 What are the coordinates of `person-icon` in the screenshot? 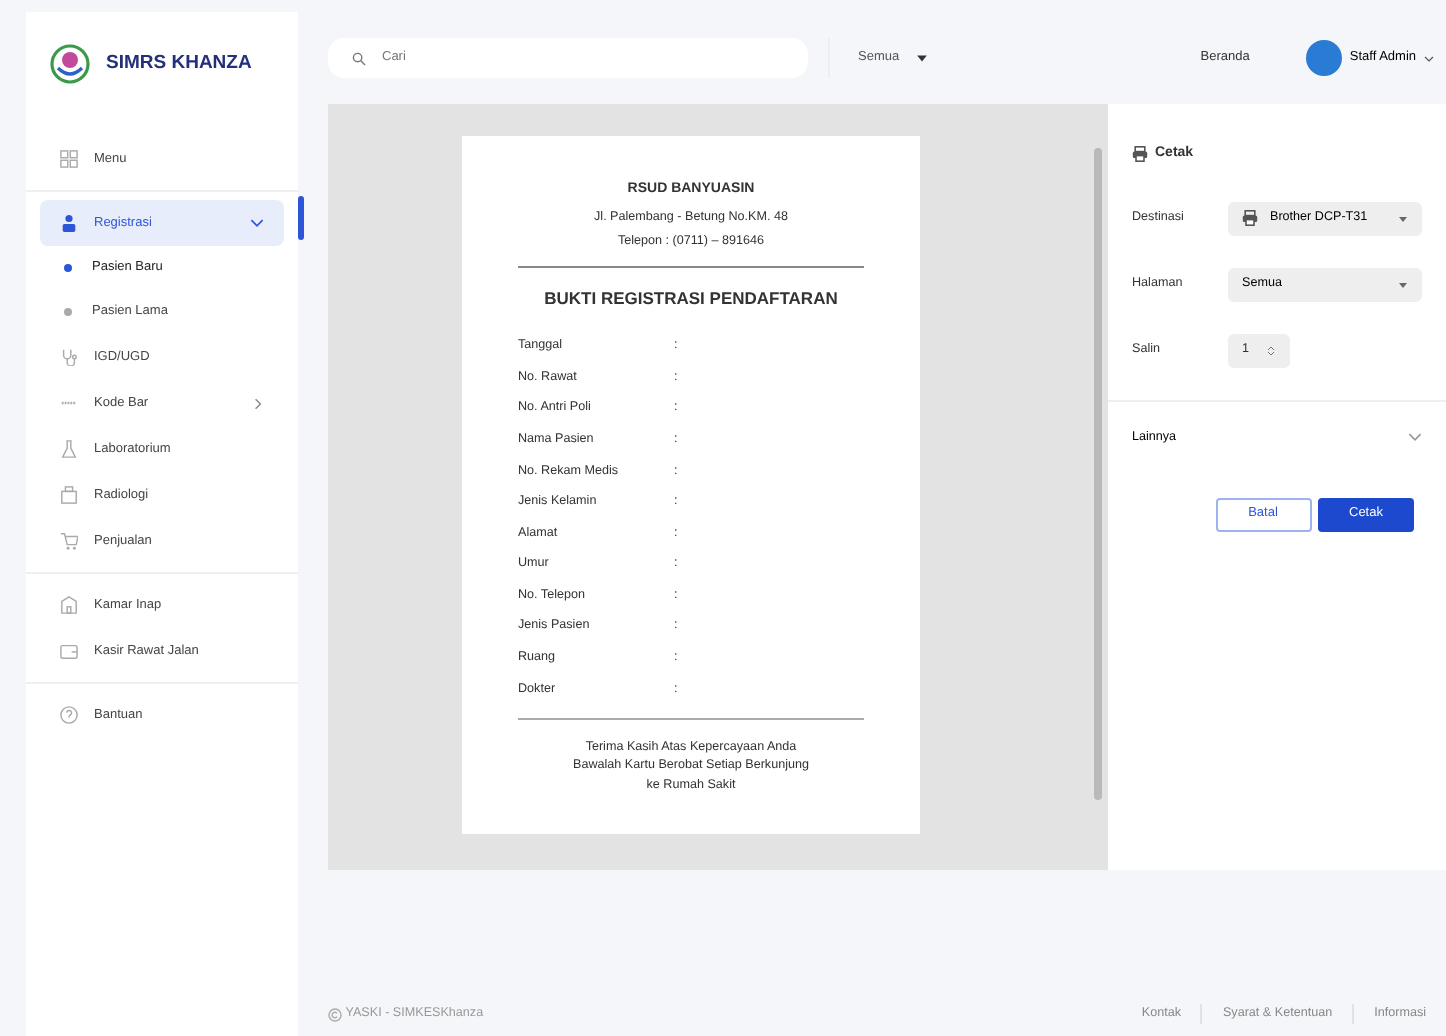 It's located at (69, 223).